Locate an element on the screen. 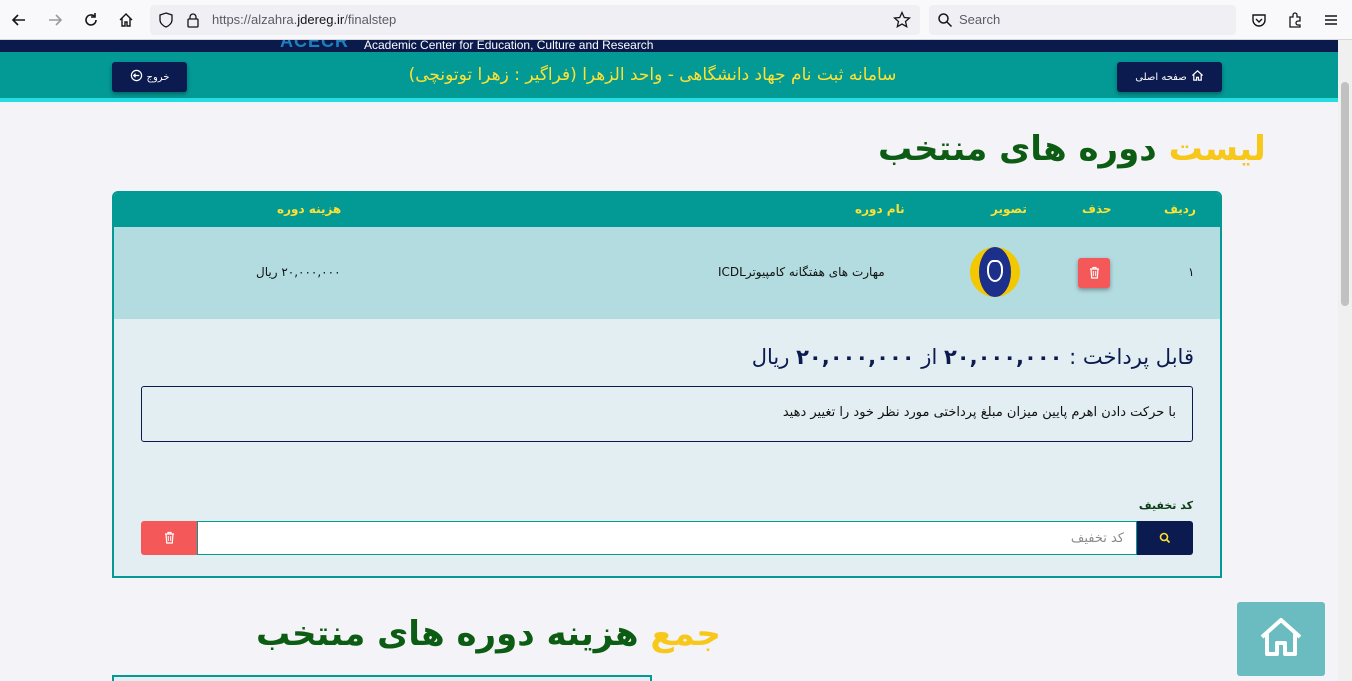 This screenshot has height=681, width=1352. course-name: مهارت های هفتگانه کامپیوترICDL is located at coordinates (801, 272).